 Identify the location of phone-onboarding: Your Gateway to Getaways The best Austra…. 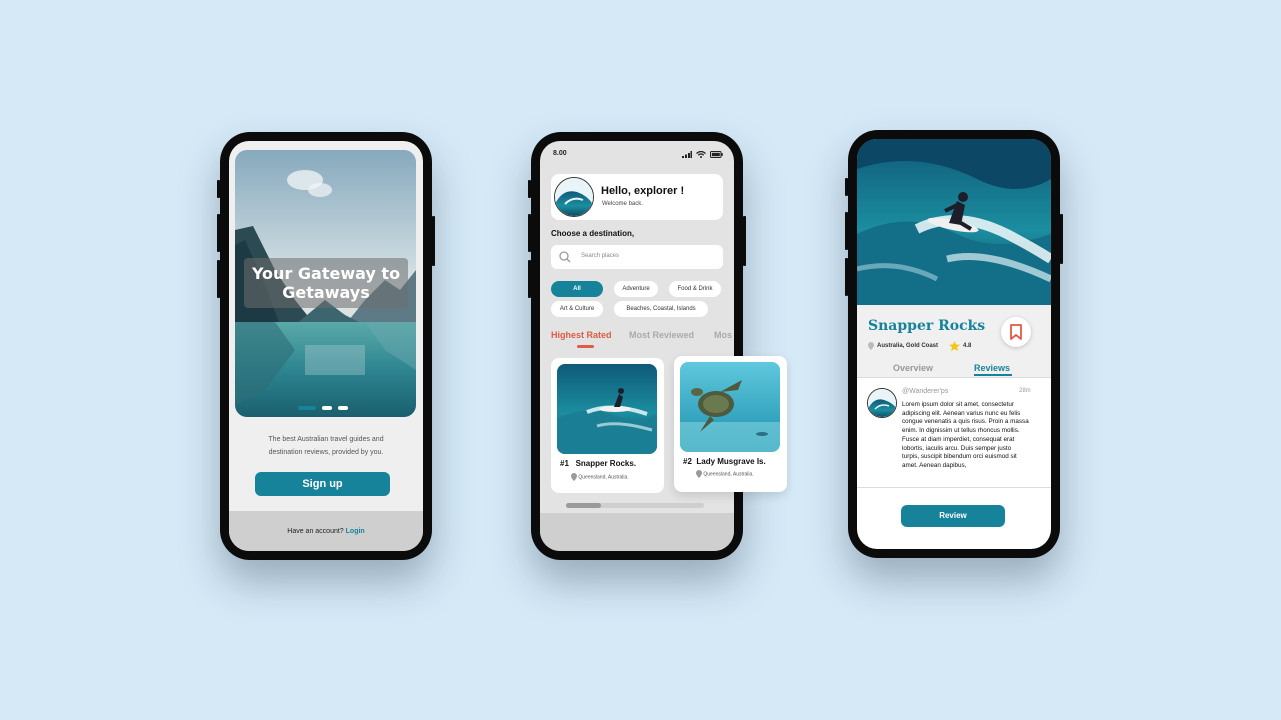
(326, 346).